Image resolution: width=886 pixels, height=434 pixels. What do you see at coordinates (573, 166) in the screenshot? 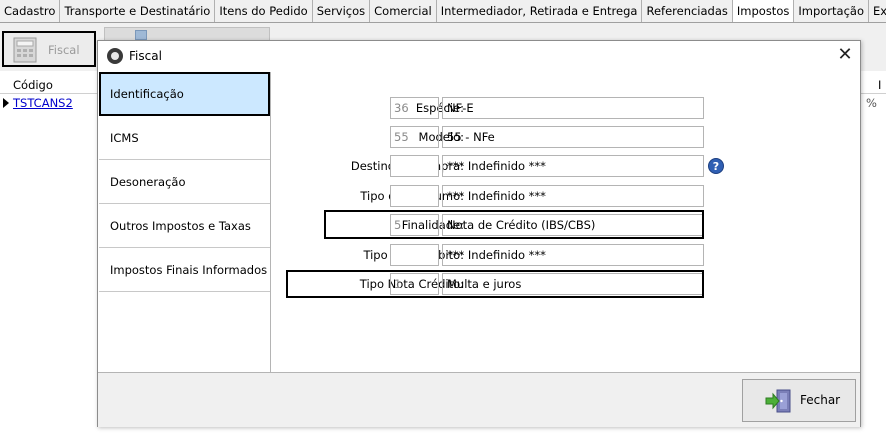
I see `destino-desc-field: *** Indefinido ***` at bounding box center [573, 166].